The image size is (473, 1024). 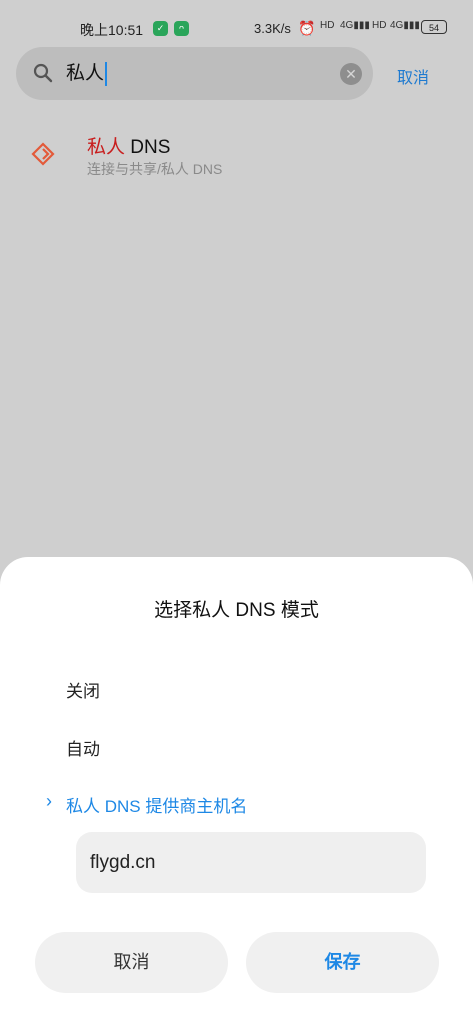 I want to click on cancel-button: 取消, so click(x=131, y=962).